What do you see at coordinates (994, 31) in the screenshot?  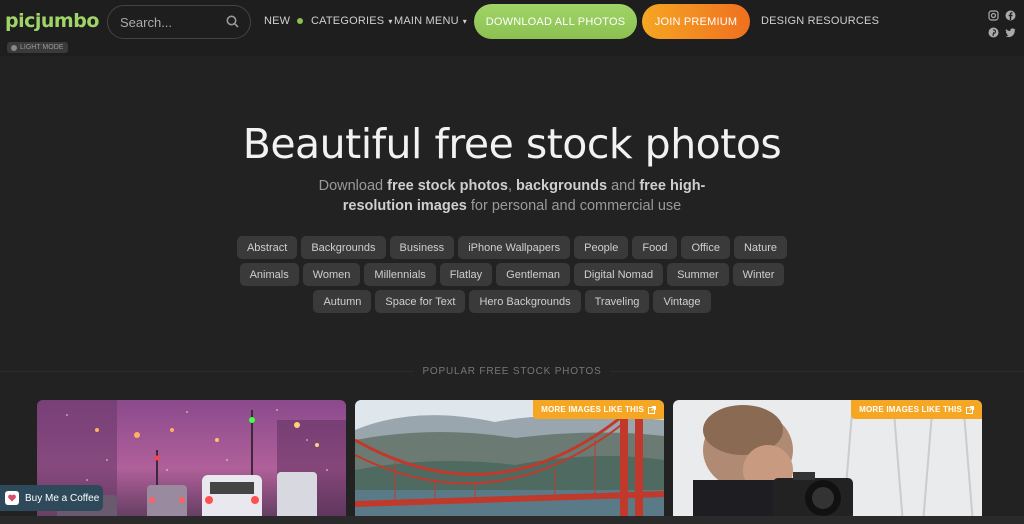 I see `pinterest-icon` at bounding box center [994, 31].